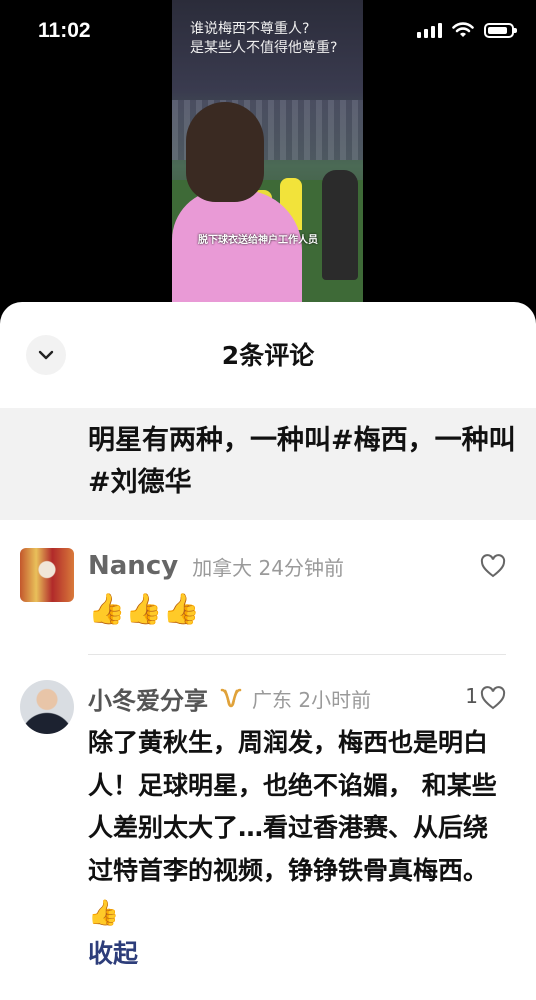 Image resolution: width=536 pixels, height=1000 pixels. What do you see at coordinates (113, 952) in the screenshot?
I see `collapse-replies-link: 收起` at bounding box center [113, 952].